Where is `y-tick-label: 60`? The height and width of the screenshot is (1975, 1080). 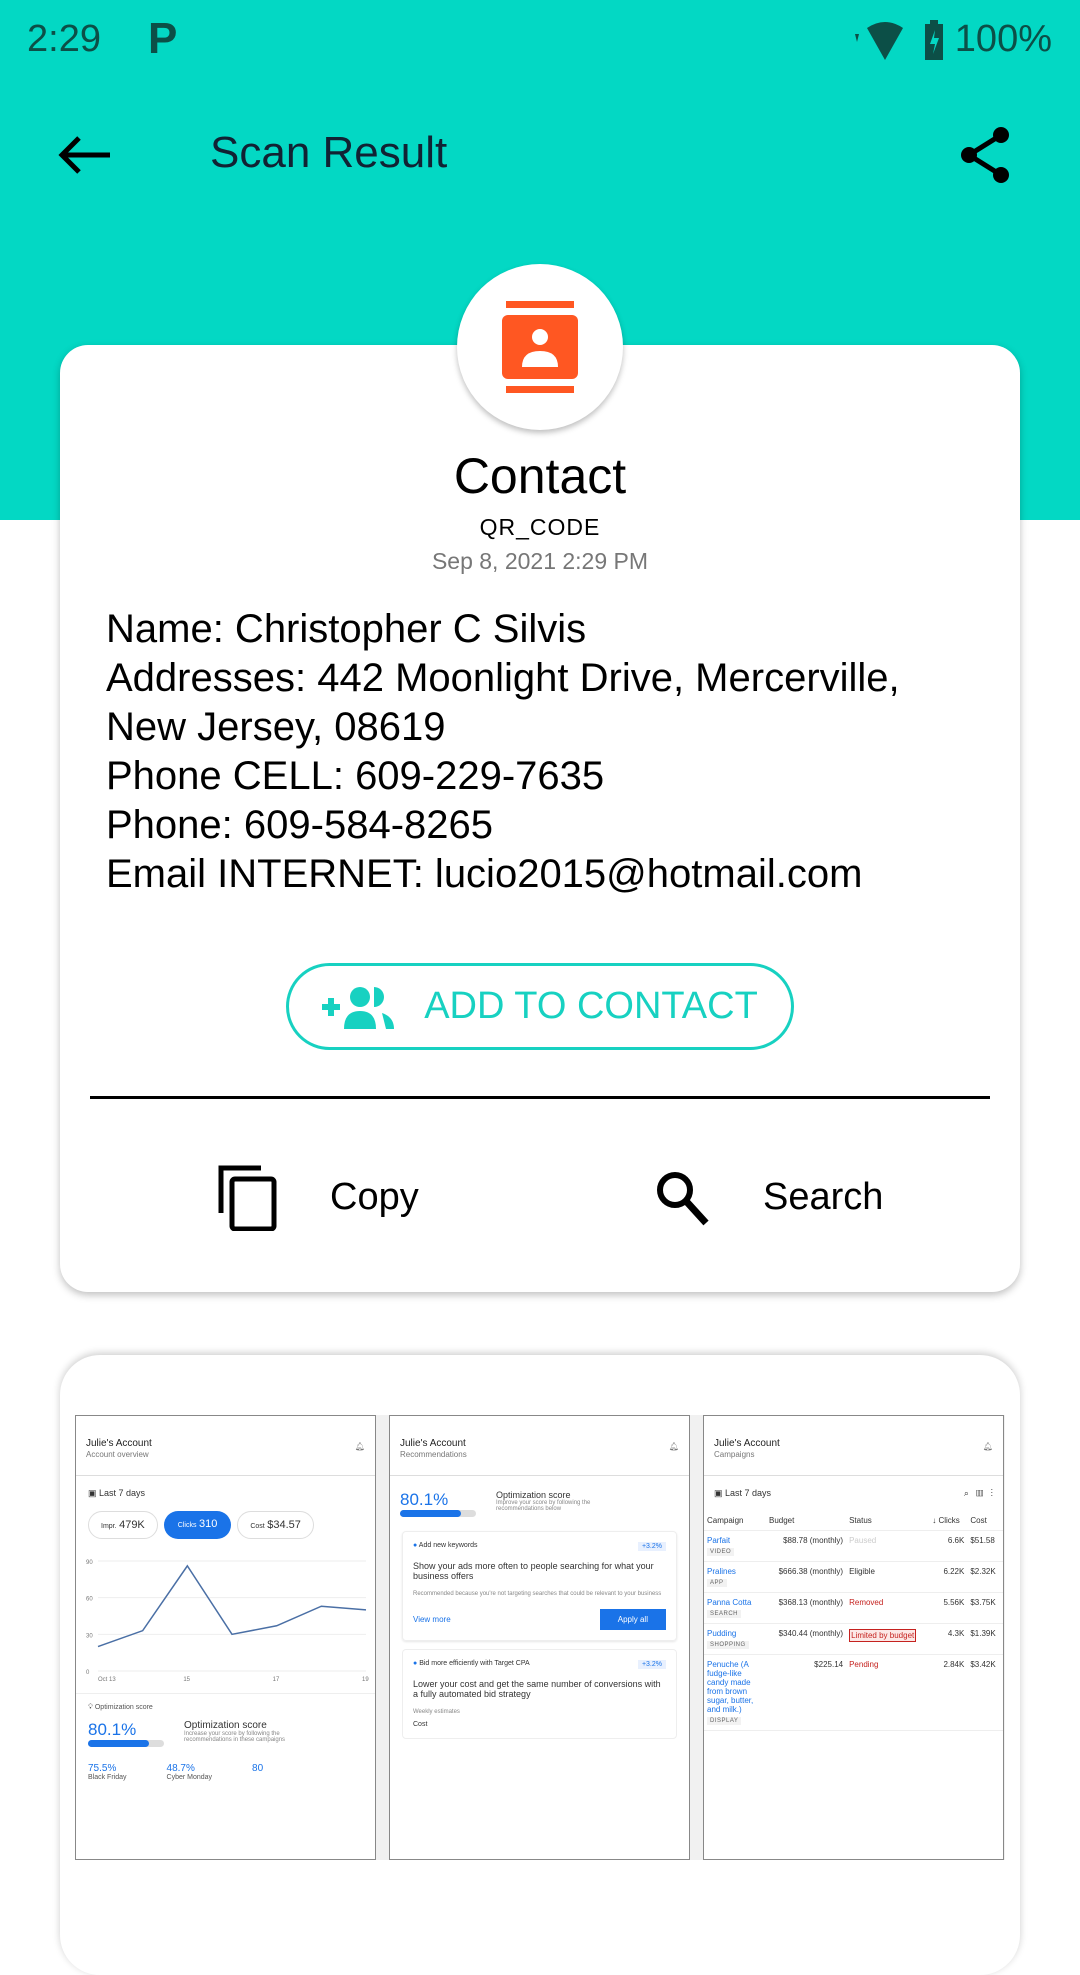
y-tick-label: 60 is located at coordinates (89, 1600).